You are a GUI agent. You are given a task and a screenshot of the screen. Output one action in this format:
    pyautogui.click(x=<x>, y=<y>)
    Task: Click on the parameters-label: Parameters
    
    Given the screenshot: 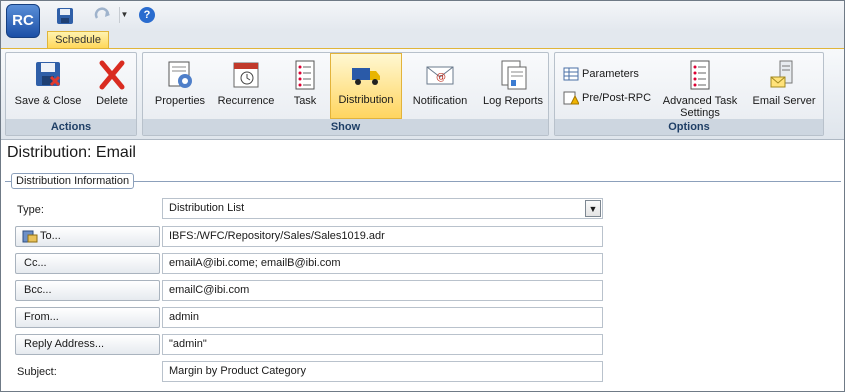 What is the action you would take?
    pyautogui.click(x=610, y=74)
    